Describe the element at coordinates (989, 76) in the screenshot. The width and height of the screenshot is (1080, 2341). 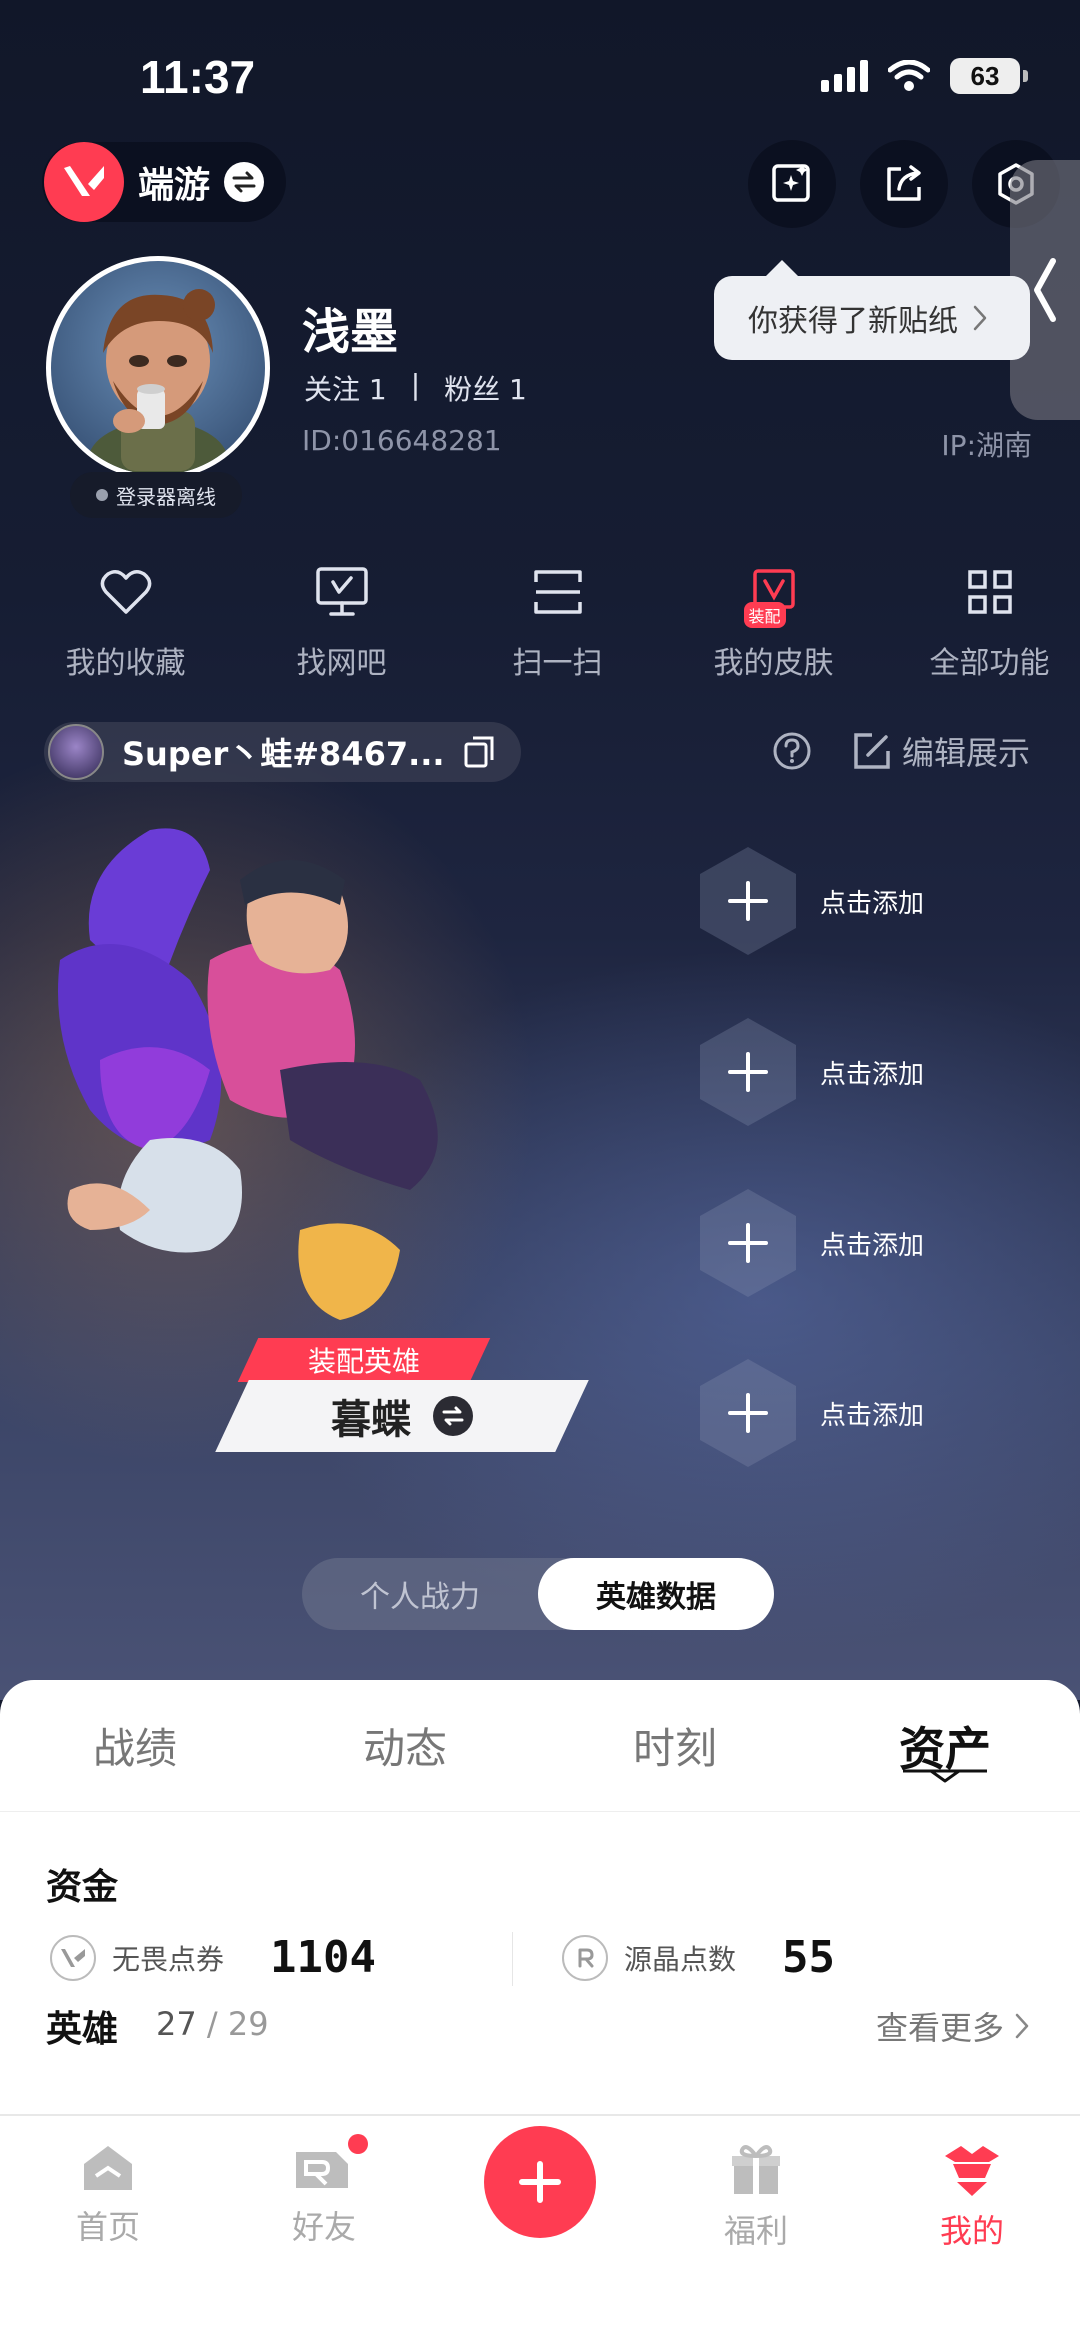
I see `battery-indicator: 63` at that location.